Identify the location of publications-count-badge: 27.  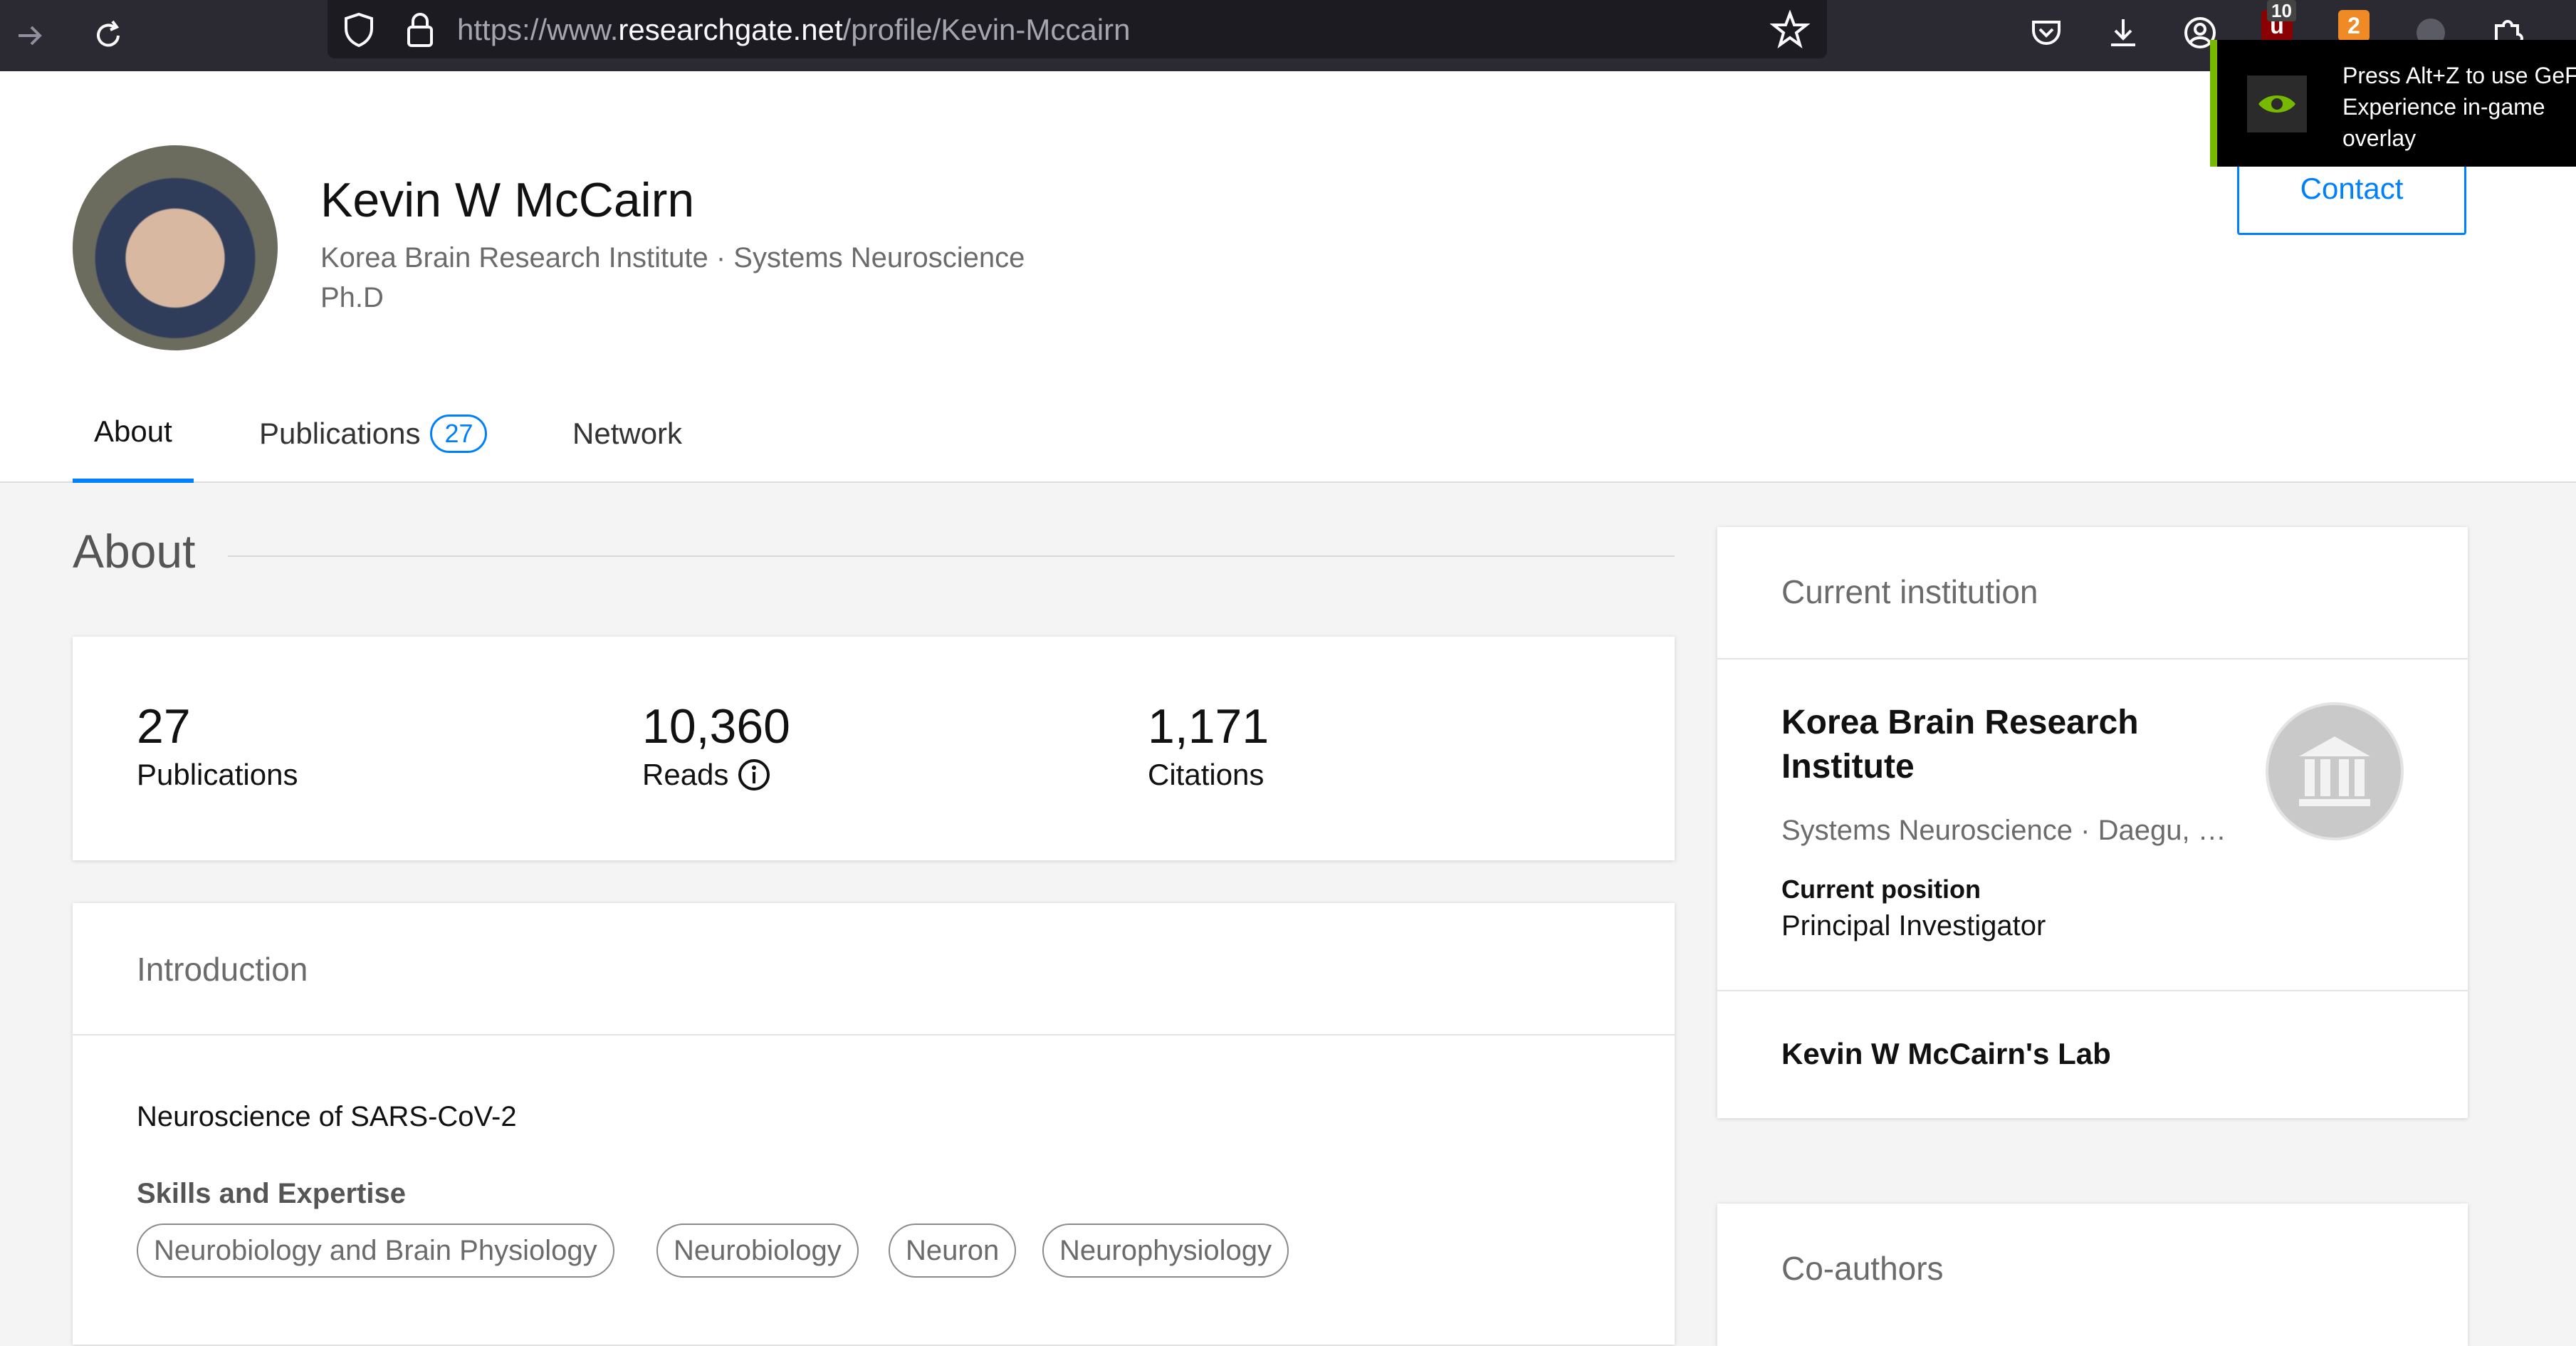
(459, 433).